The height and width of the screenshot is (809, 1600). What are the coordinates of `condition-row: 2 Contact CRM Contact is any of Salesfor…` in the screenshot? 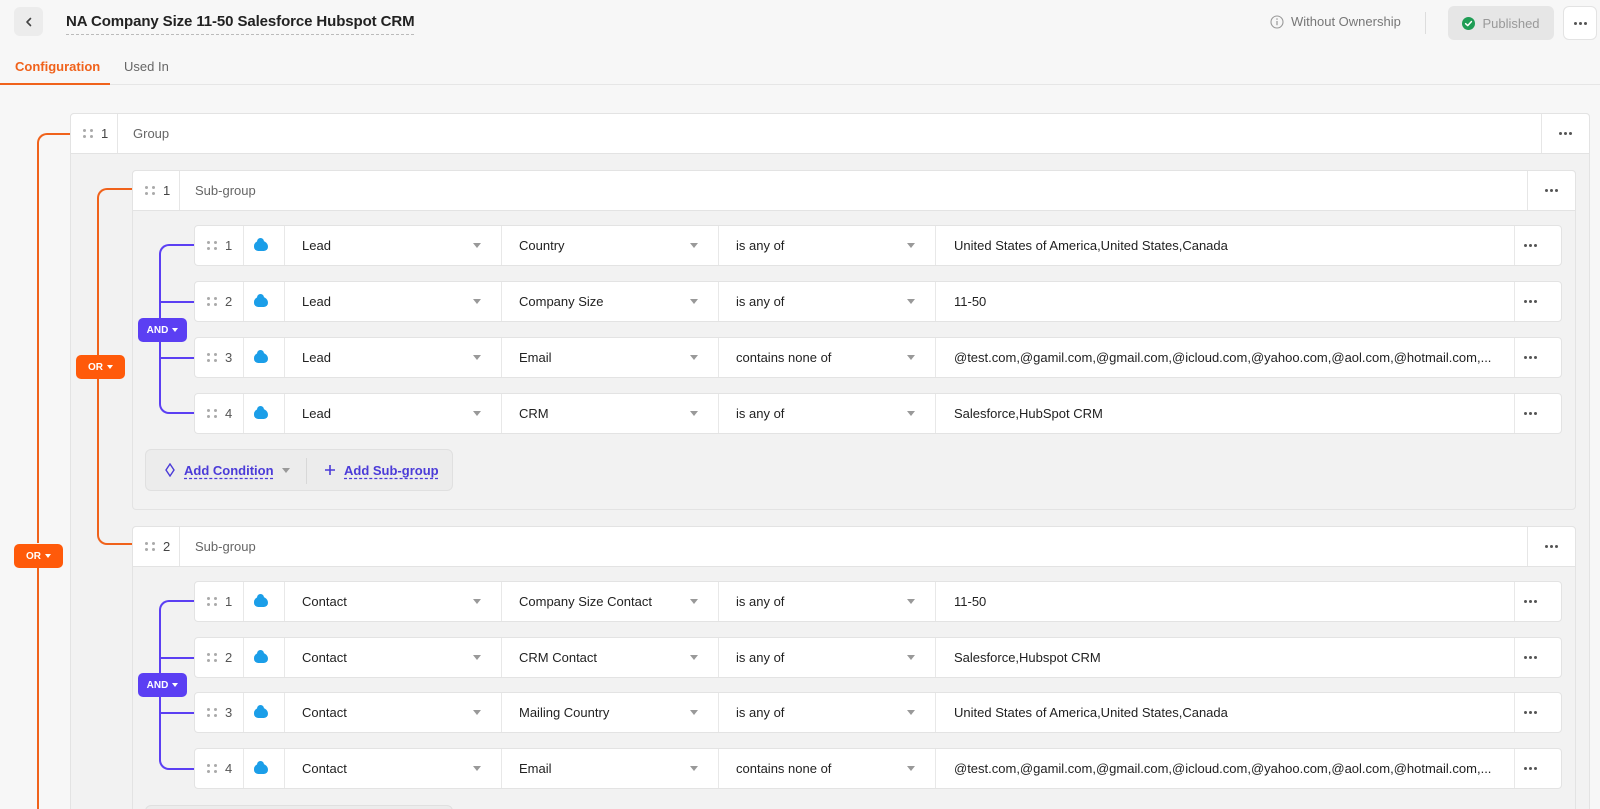 It's located at (878, 657).